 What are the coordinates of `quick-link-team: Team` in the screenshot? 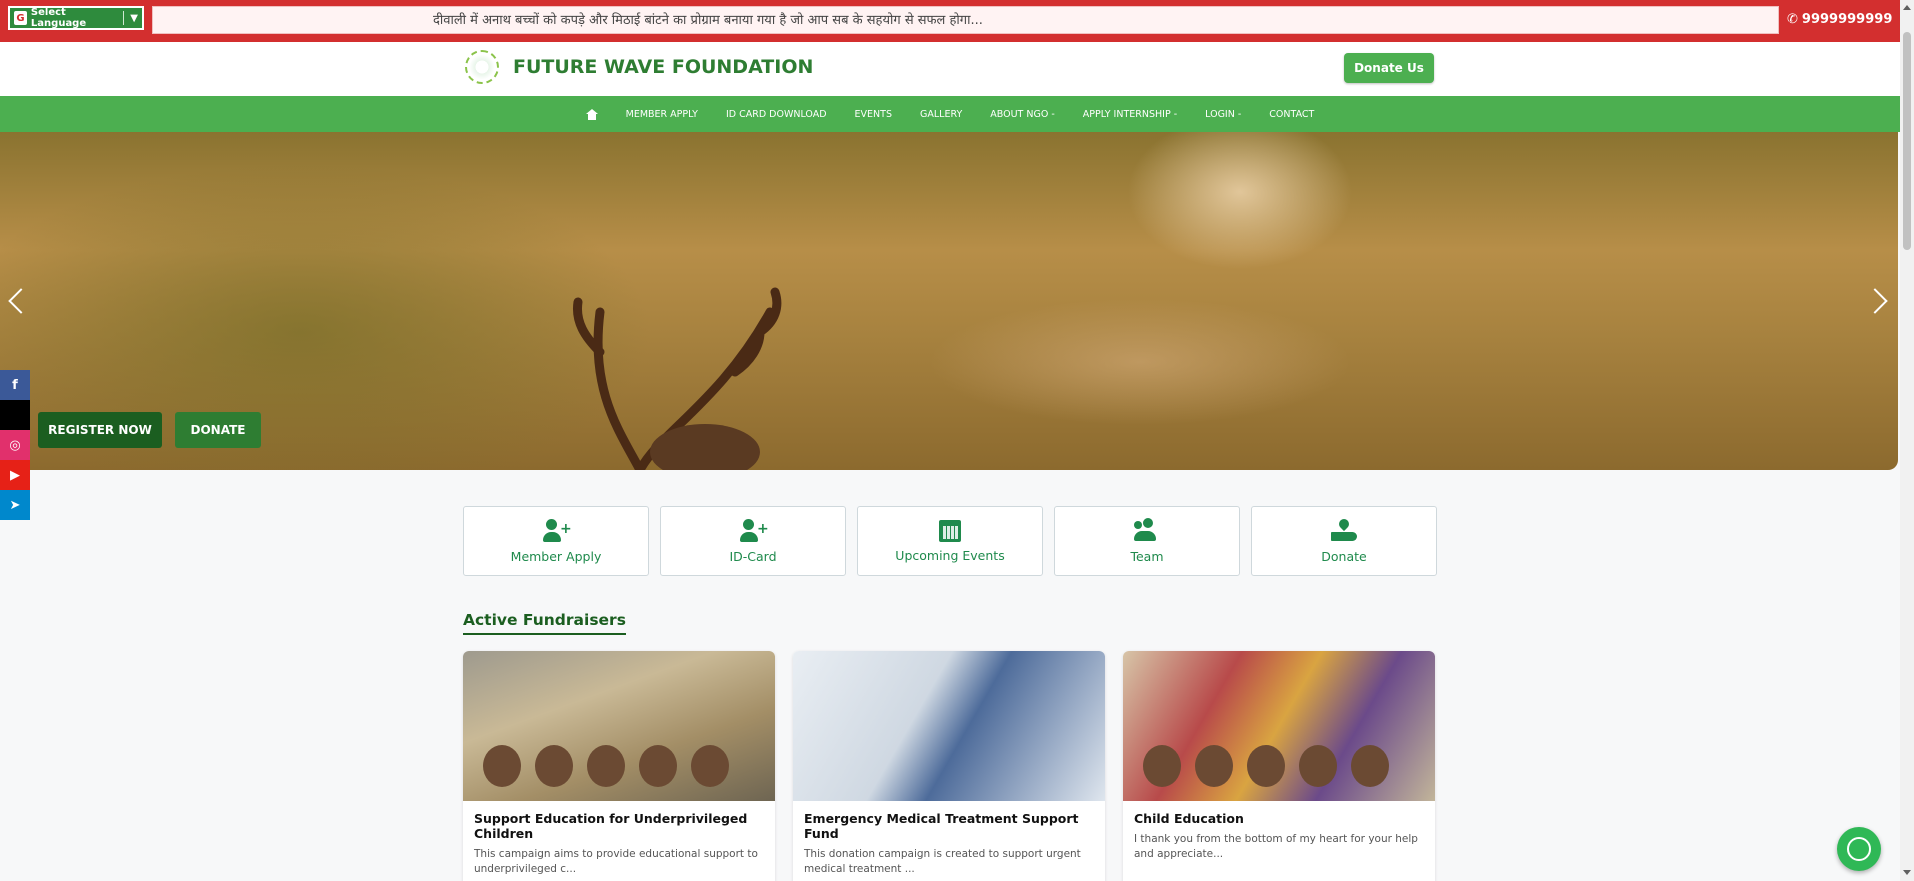 It's located at (1147, 541).